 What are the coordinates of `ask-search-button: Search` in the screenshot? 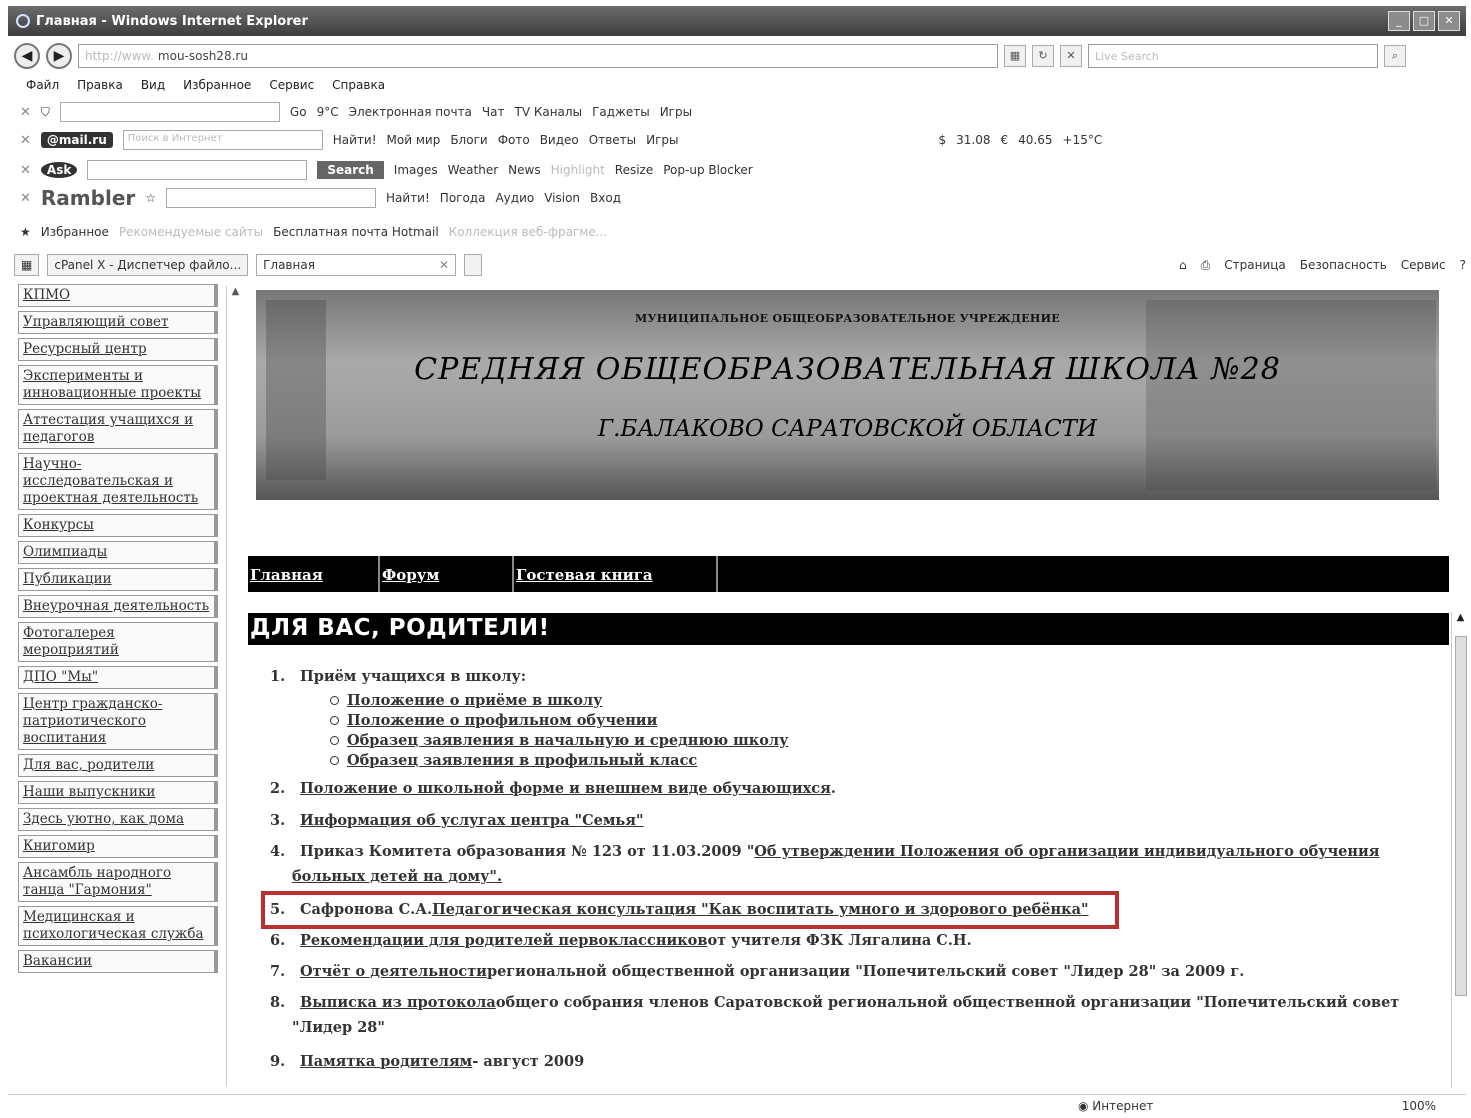 It's located at (350, 170).